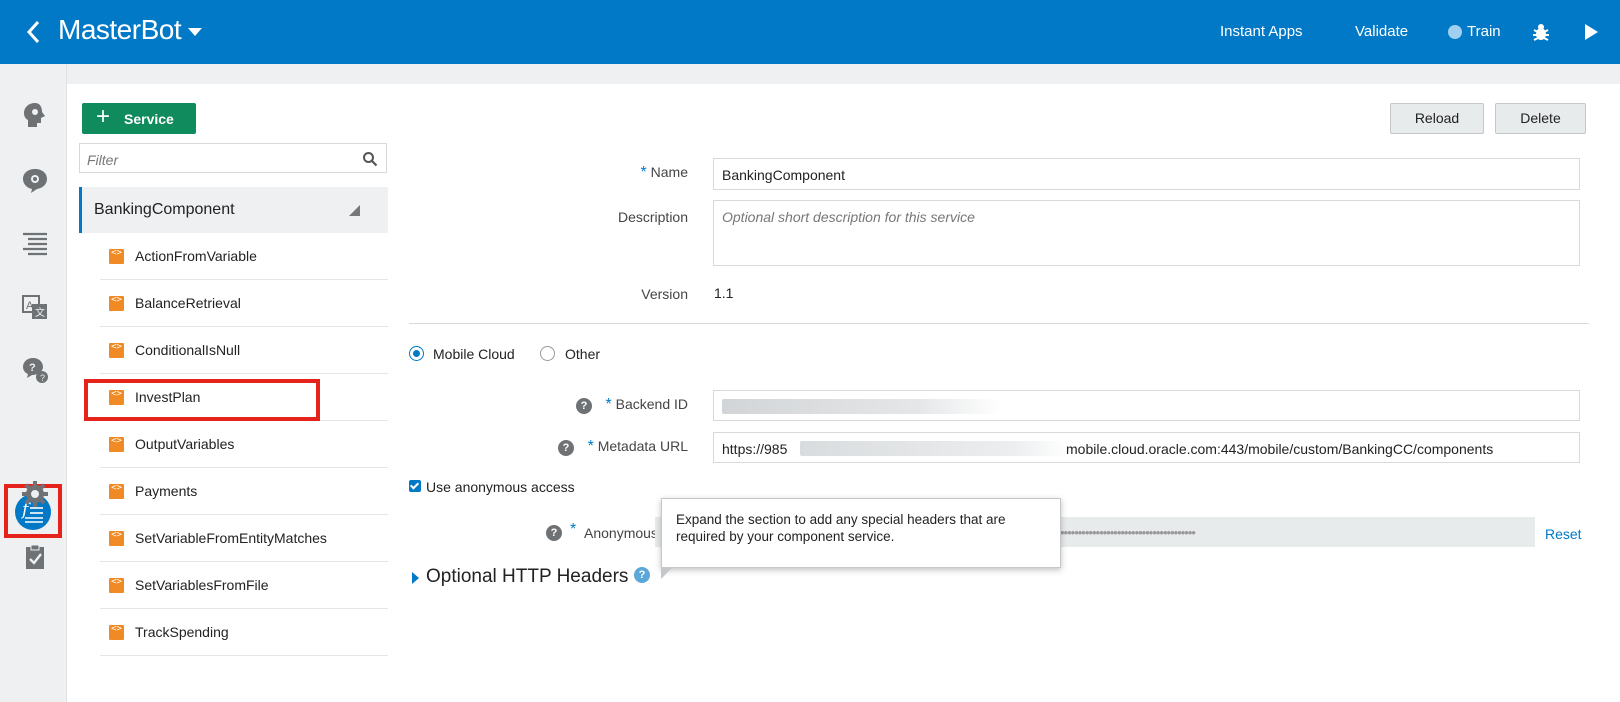 This screenshot has height=702, width=1620. What do you see at coordinates (120, 30) in the screenshot?
I see `bot-title: MasterBot` at bounding box center [120, 30].